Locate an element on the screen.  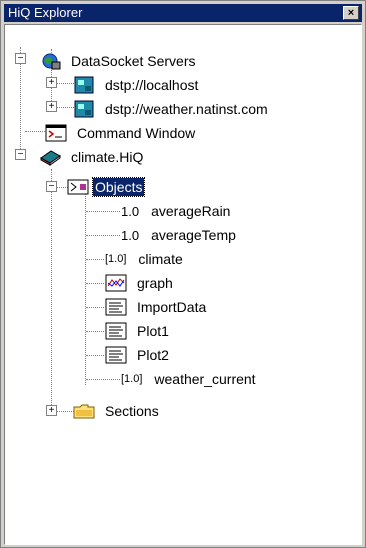
tree-node-sections: Sections is located at coordinates (117, 411).